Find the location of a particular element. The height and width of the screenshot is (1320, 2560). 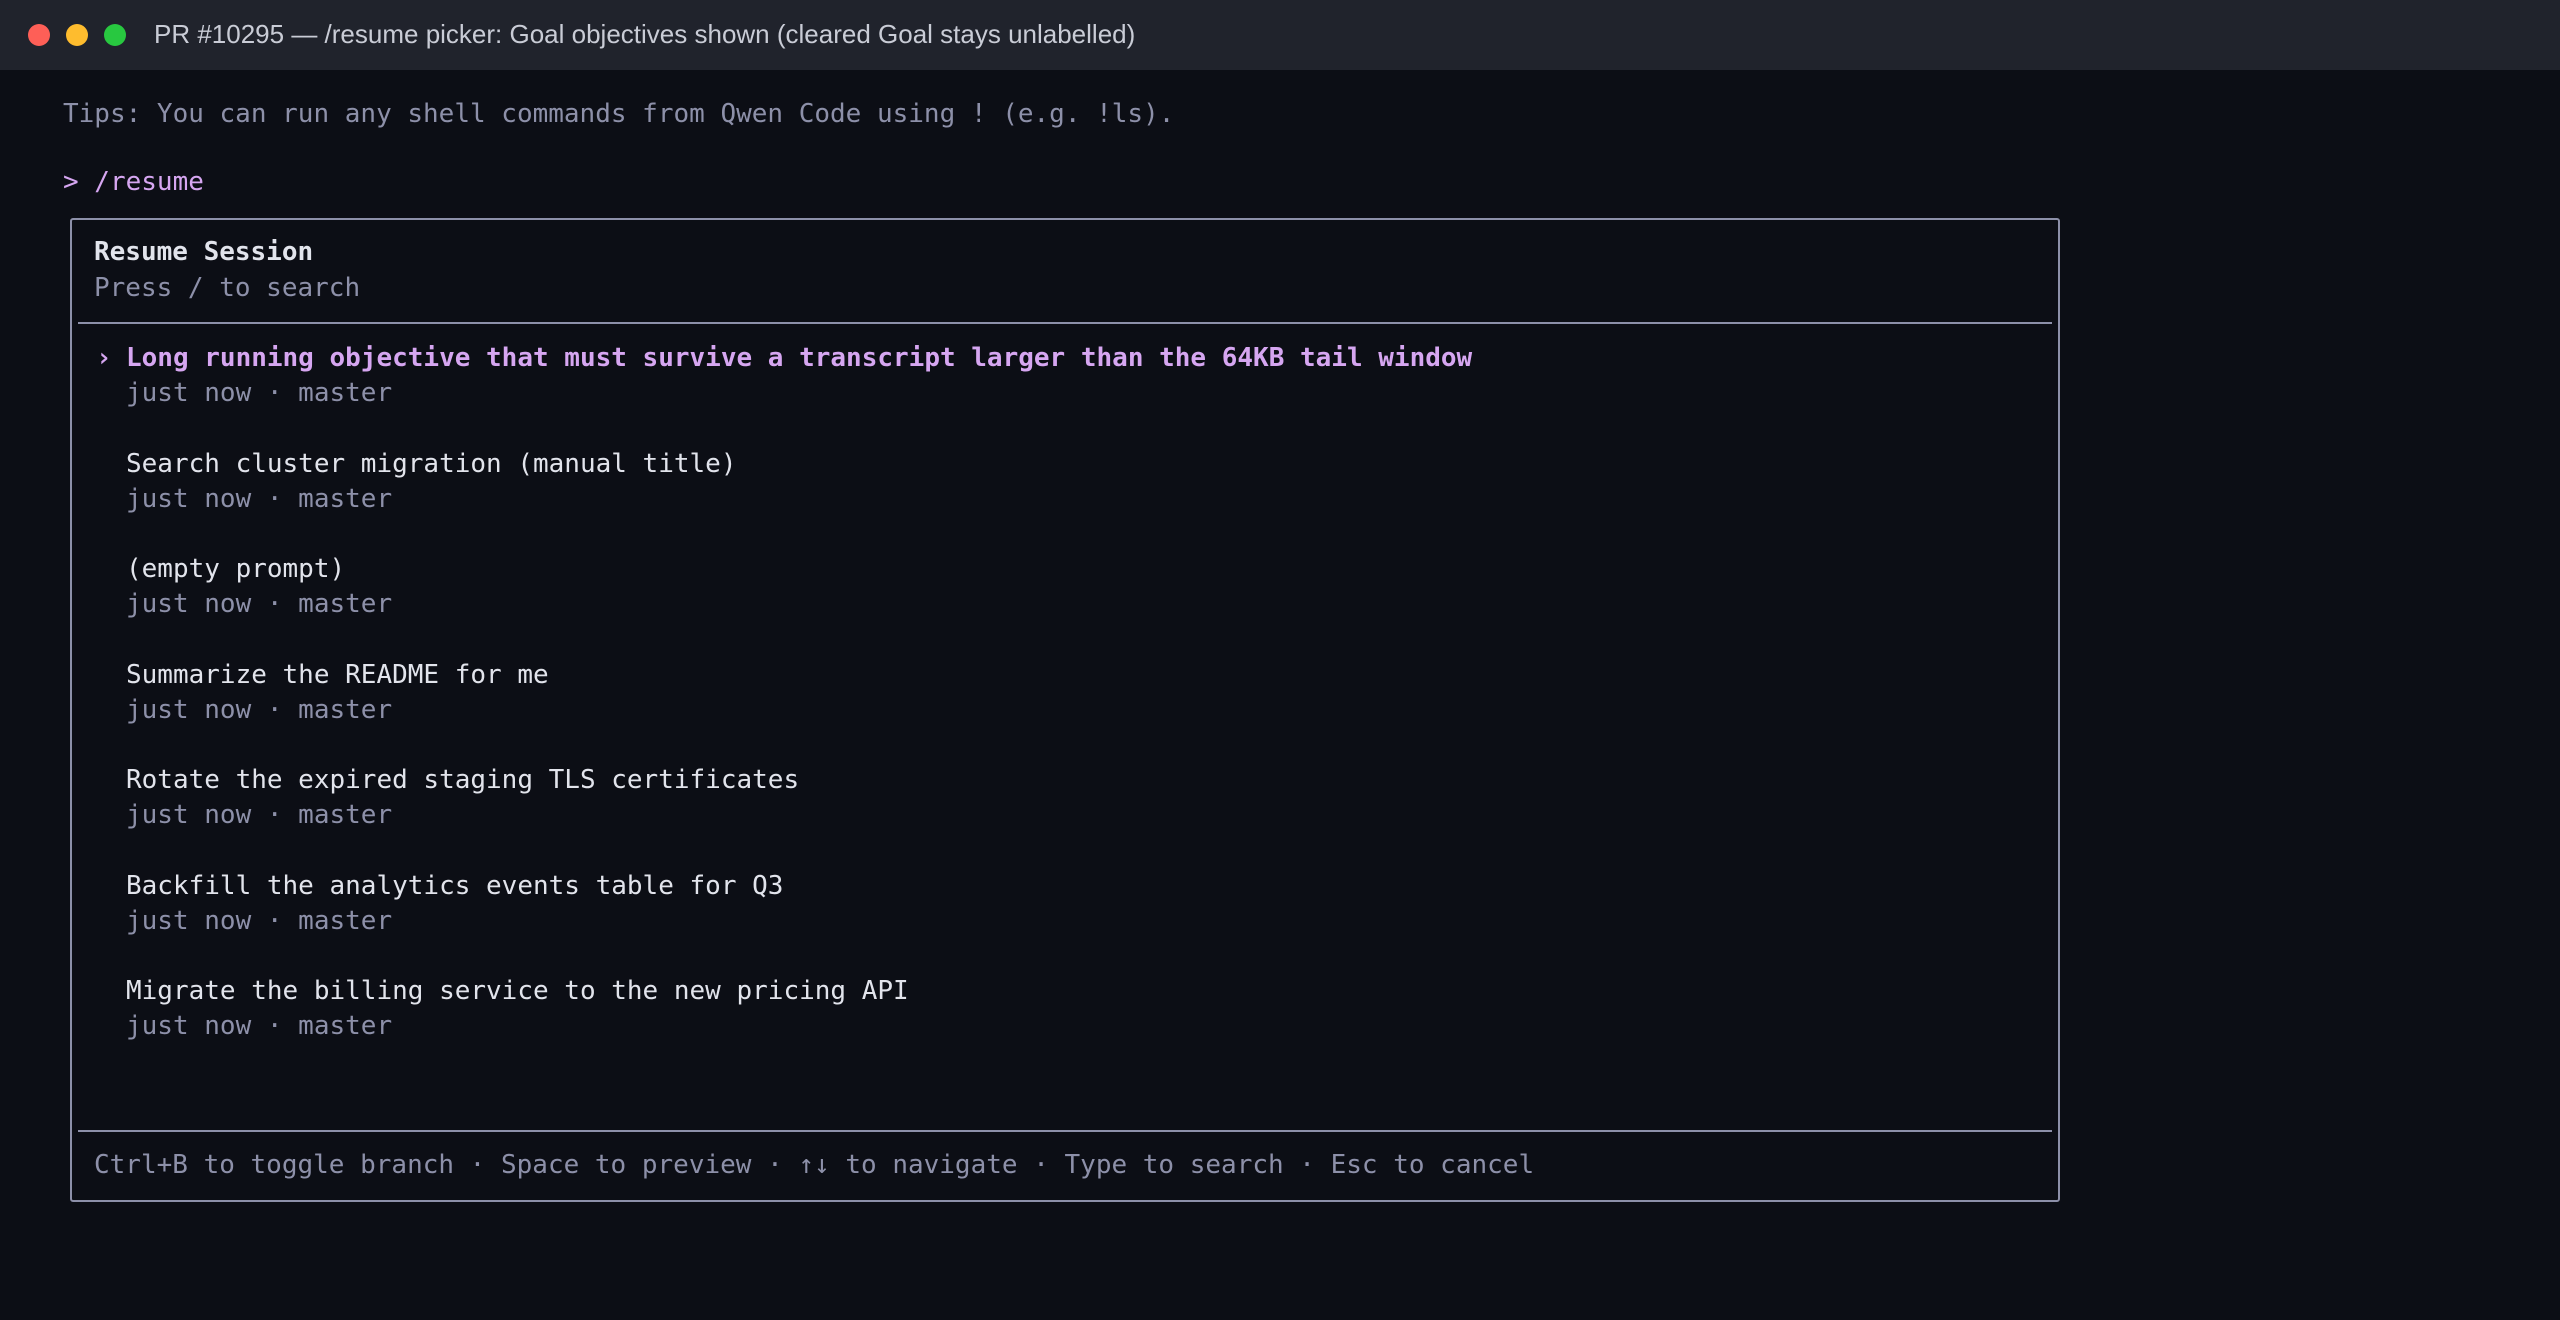

picker-header-divider is located at coordinates (1065, 323).